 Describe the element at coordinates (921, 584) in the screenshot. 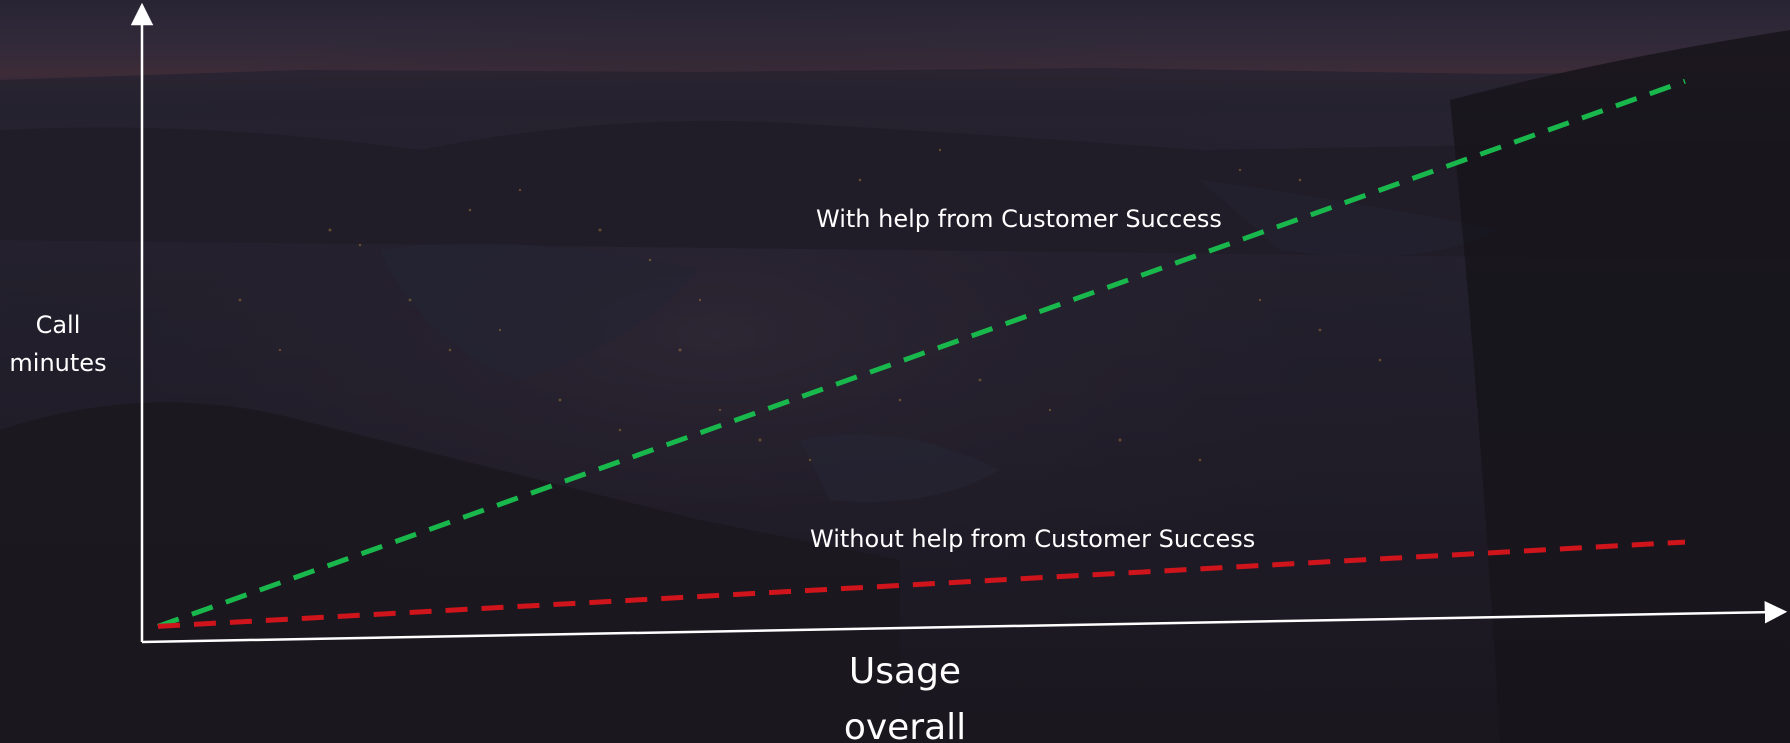

I see `series-line-without-help` at that location.